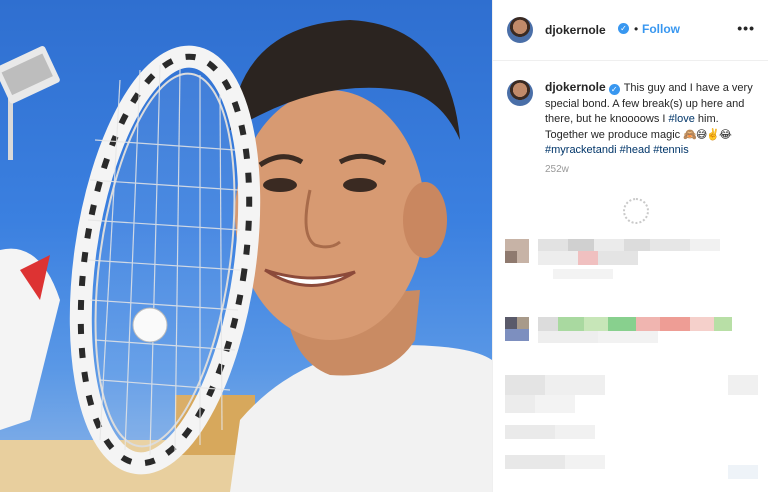  I want to click on post-header: djokernole ✓ • Follow •••, so click(630, 30).